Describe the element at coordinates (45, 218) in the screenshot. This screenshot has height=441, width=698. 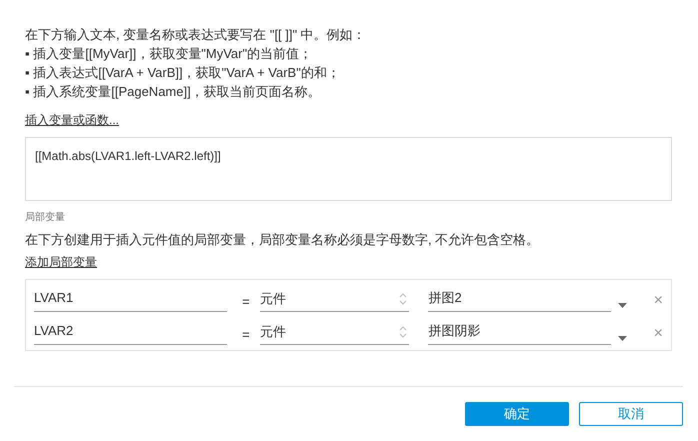
I see `section-heading: 局部变量` at that location.